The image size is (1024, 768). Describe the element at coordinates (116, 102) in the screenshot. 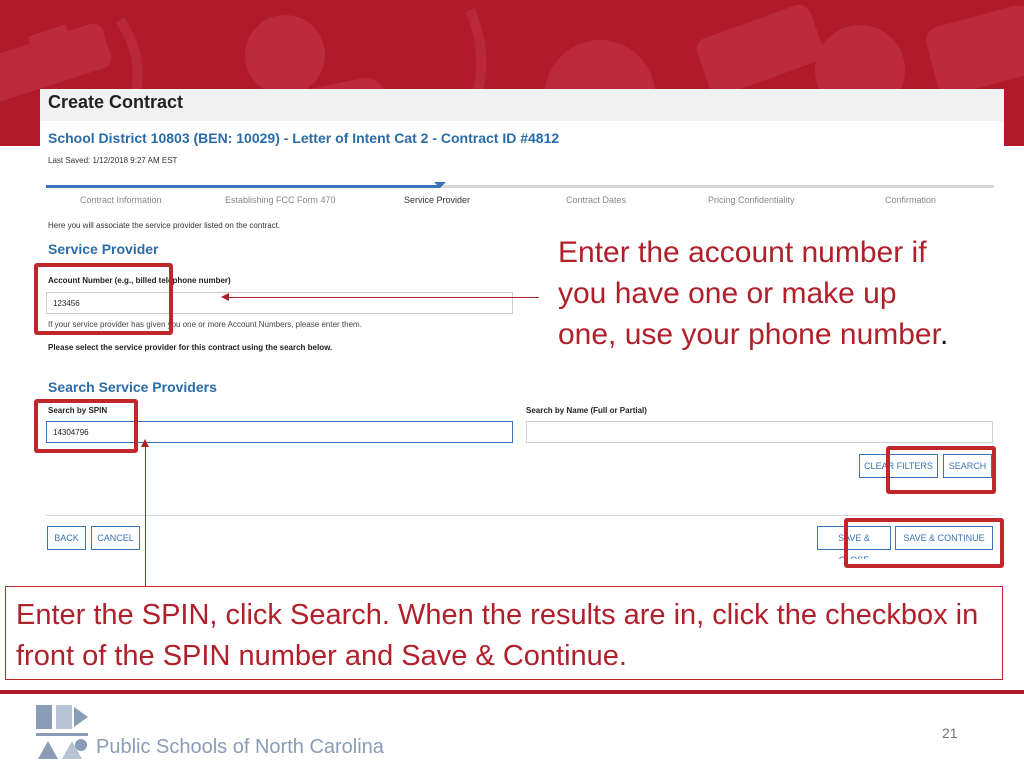

I see `page-title: Create Contract` at that location.